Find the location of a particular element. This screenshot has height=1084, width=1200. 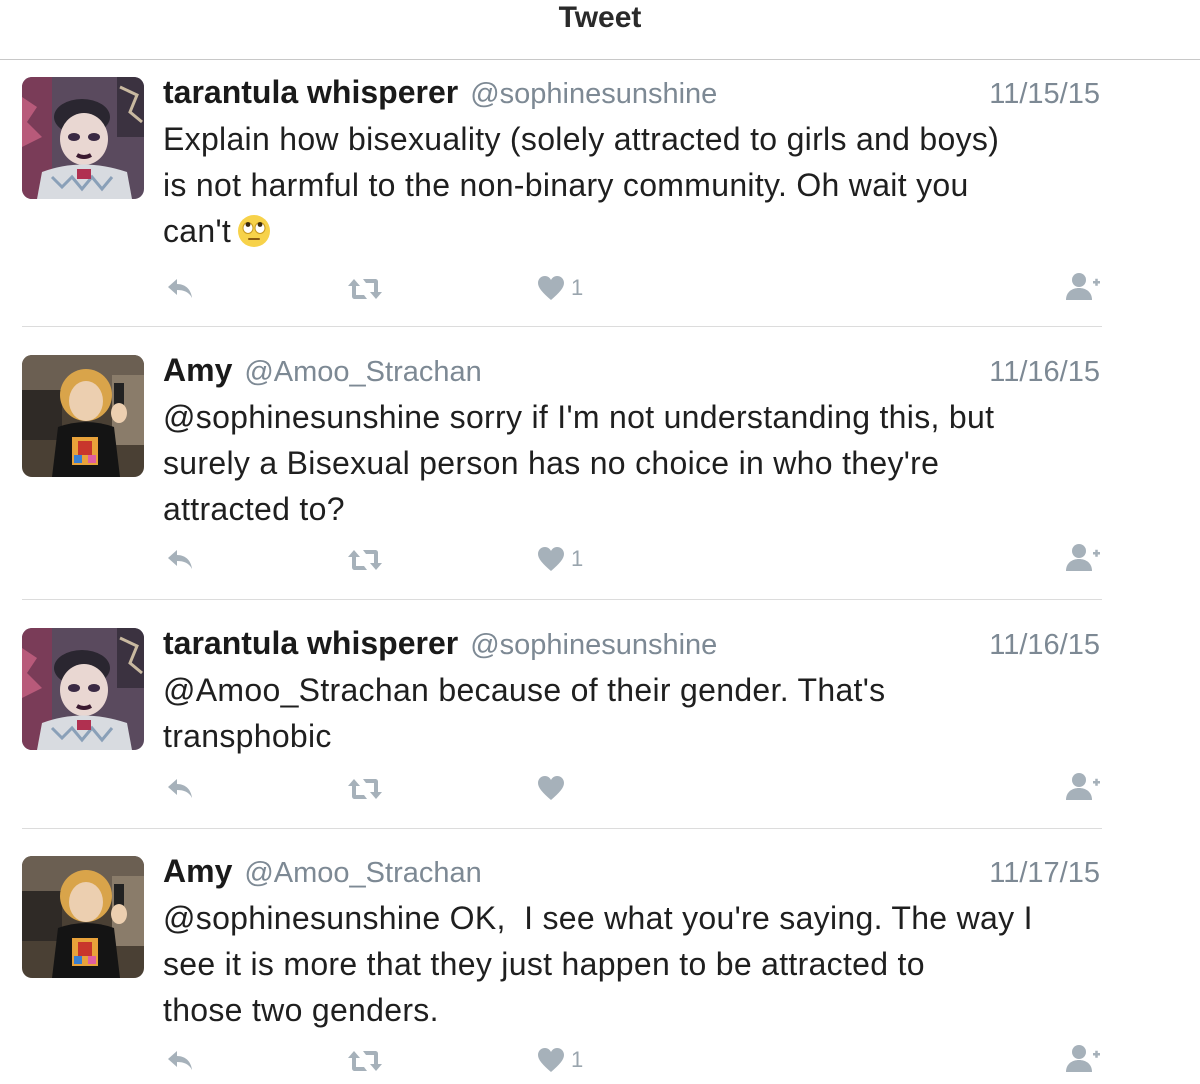

navigation-bar: Tweet is located at coordinates (600, 30).